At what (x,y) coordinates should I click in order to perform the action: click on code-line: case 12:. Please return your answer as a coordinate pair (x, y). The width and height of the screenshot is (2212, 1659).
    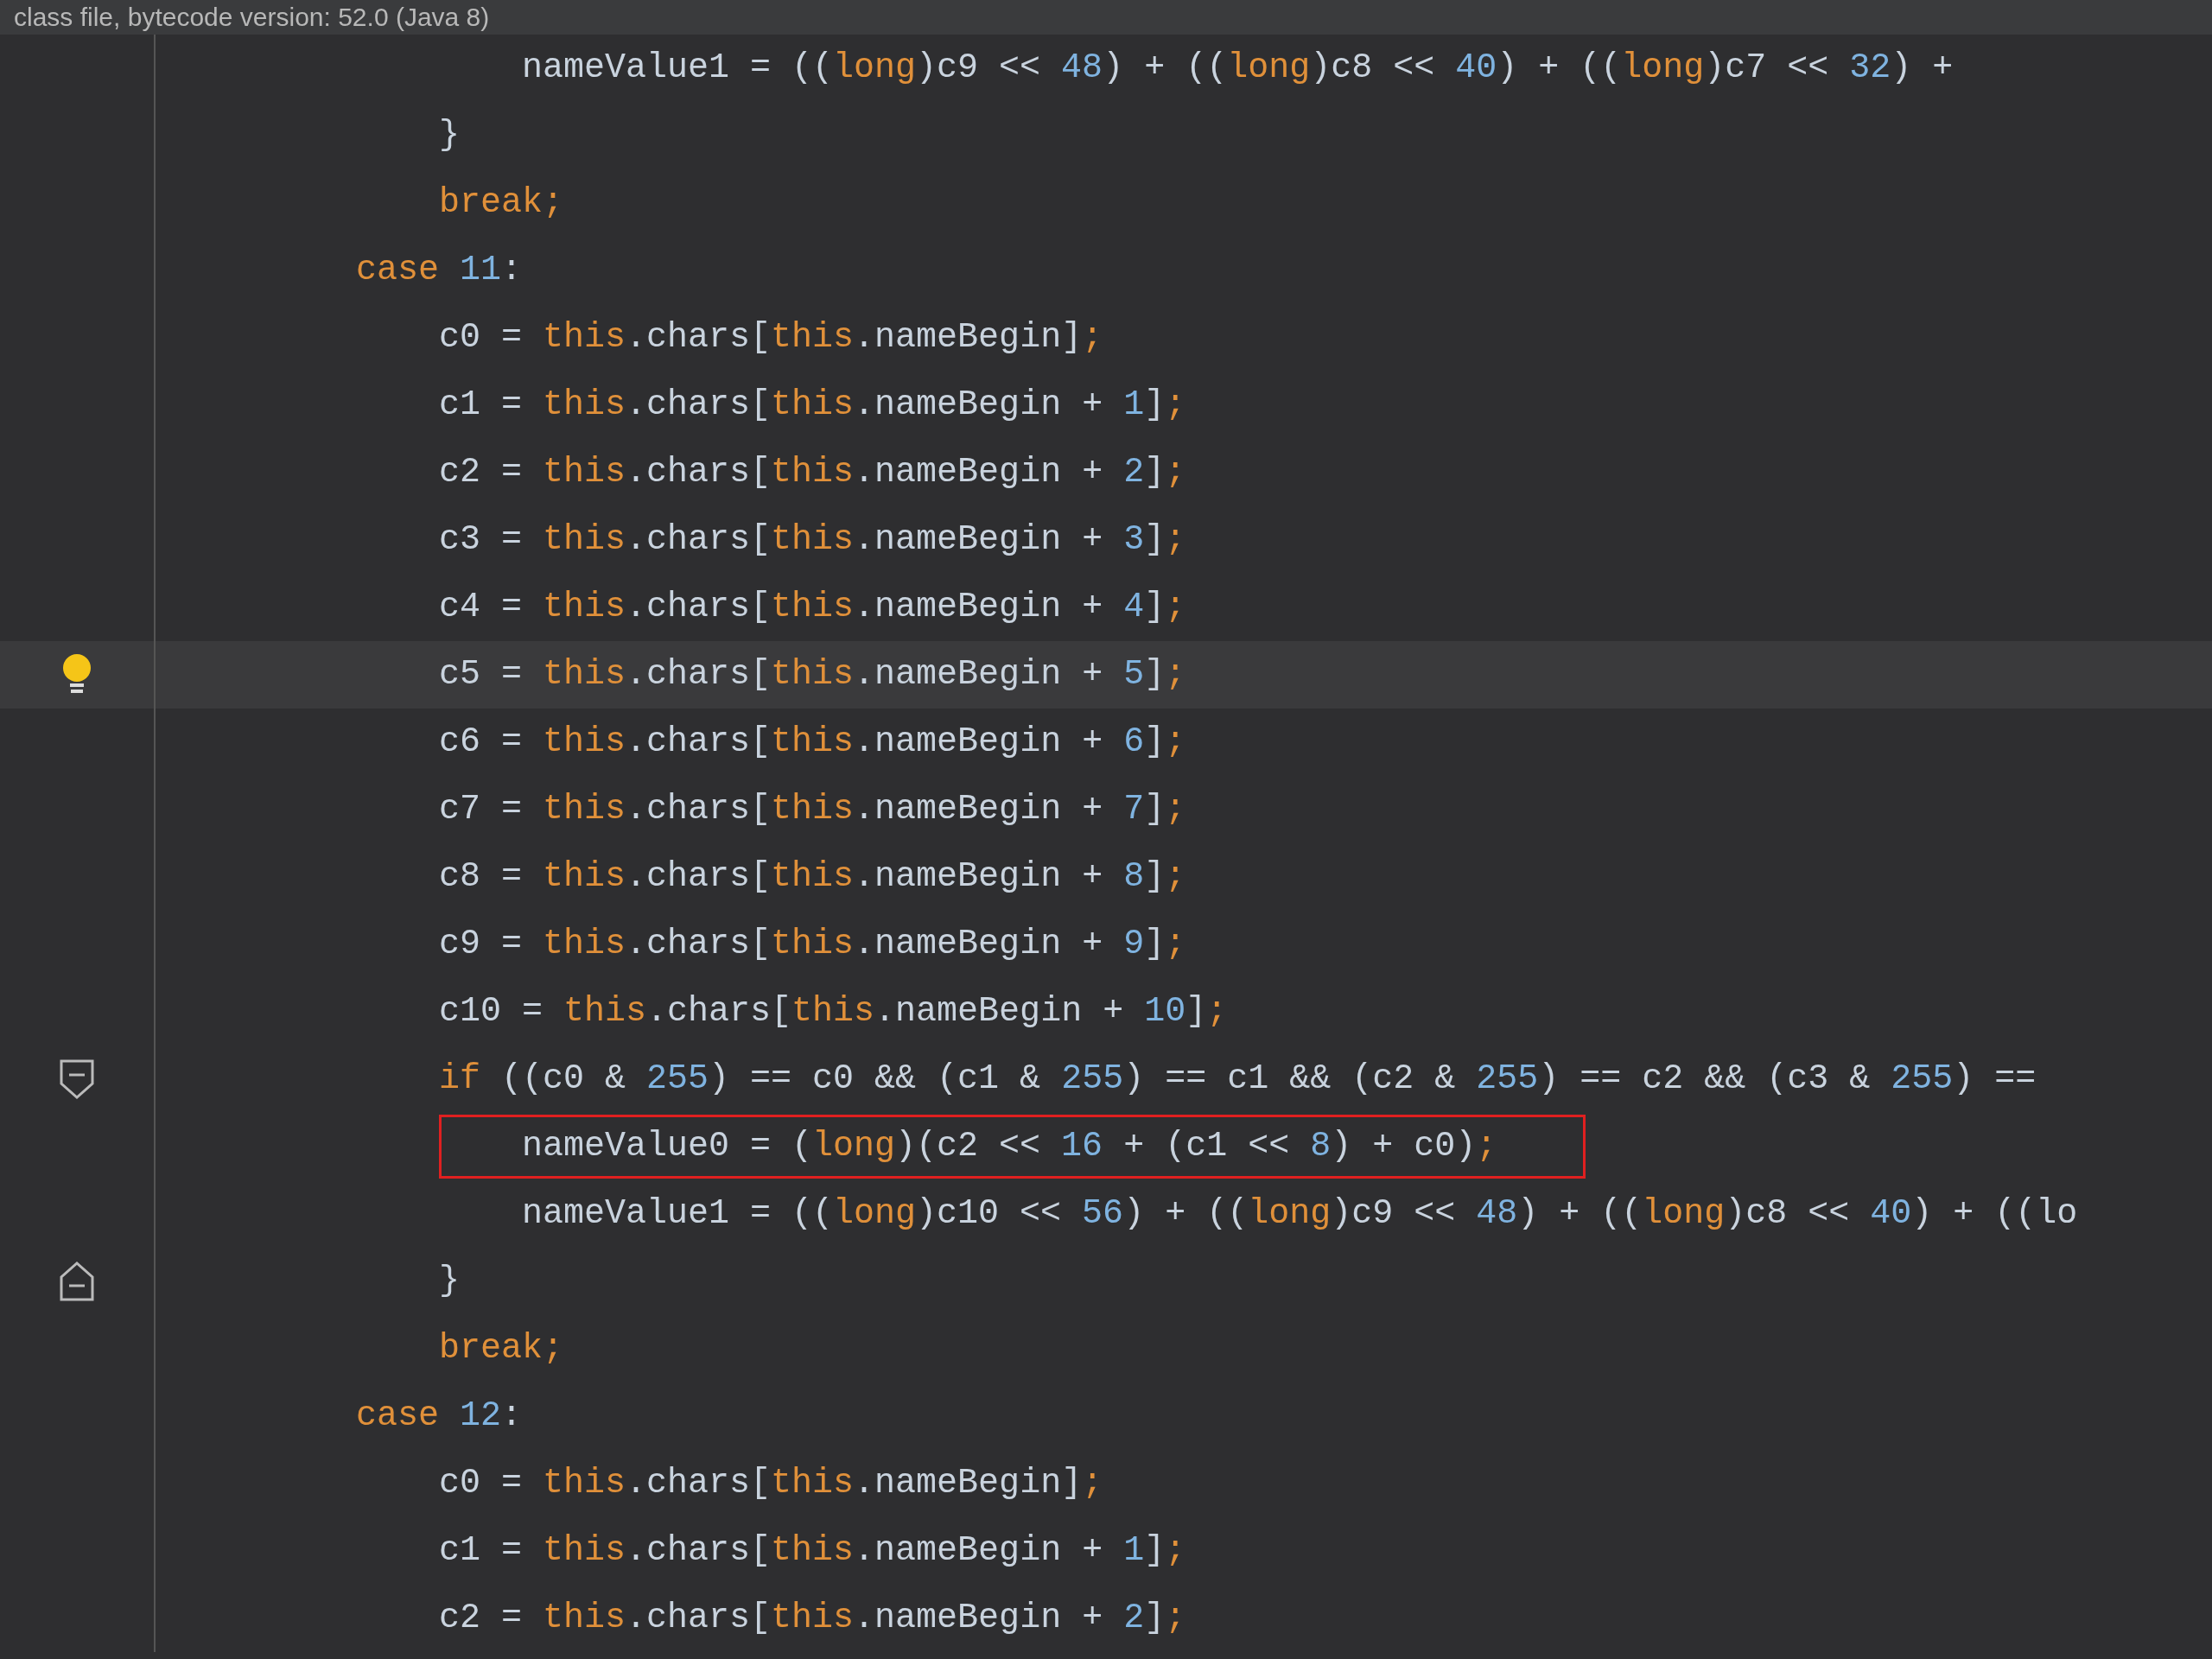
    Looking at the image, I should click on (439, 1415).